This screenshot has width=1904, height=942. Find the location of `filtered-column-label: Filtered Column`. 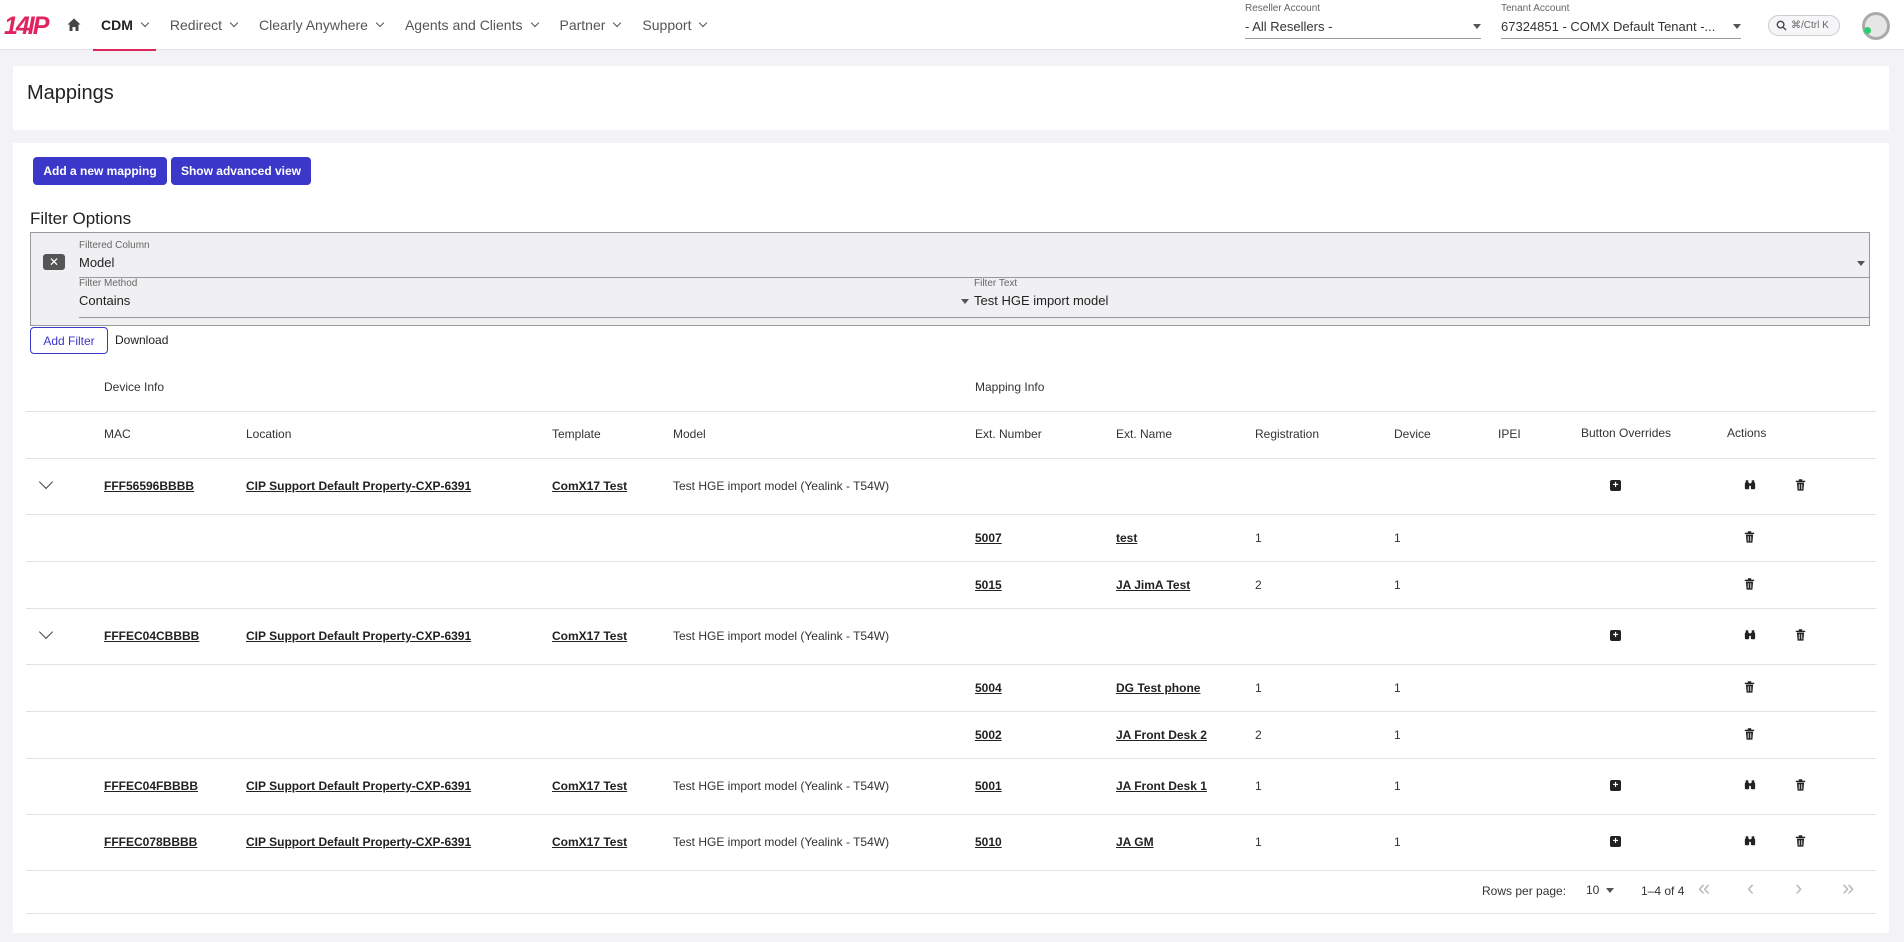

filtered-column-label: Filtered Column is located at coordinates (114, 245).